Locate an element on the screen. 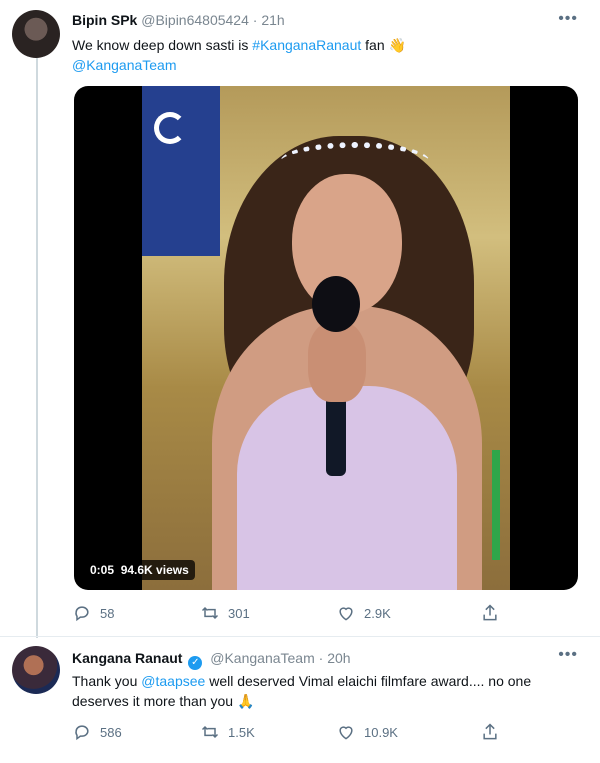 This screenshot has width=600, height=763. reply-button: 586 is located at coordinates (97, 732).